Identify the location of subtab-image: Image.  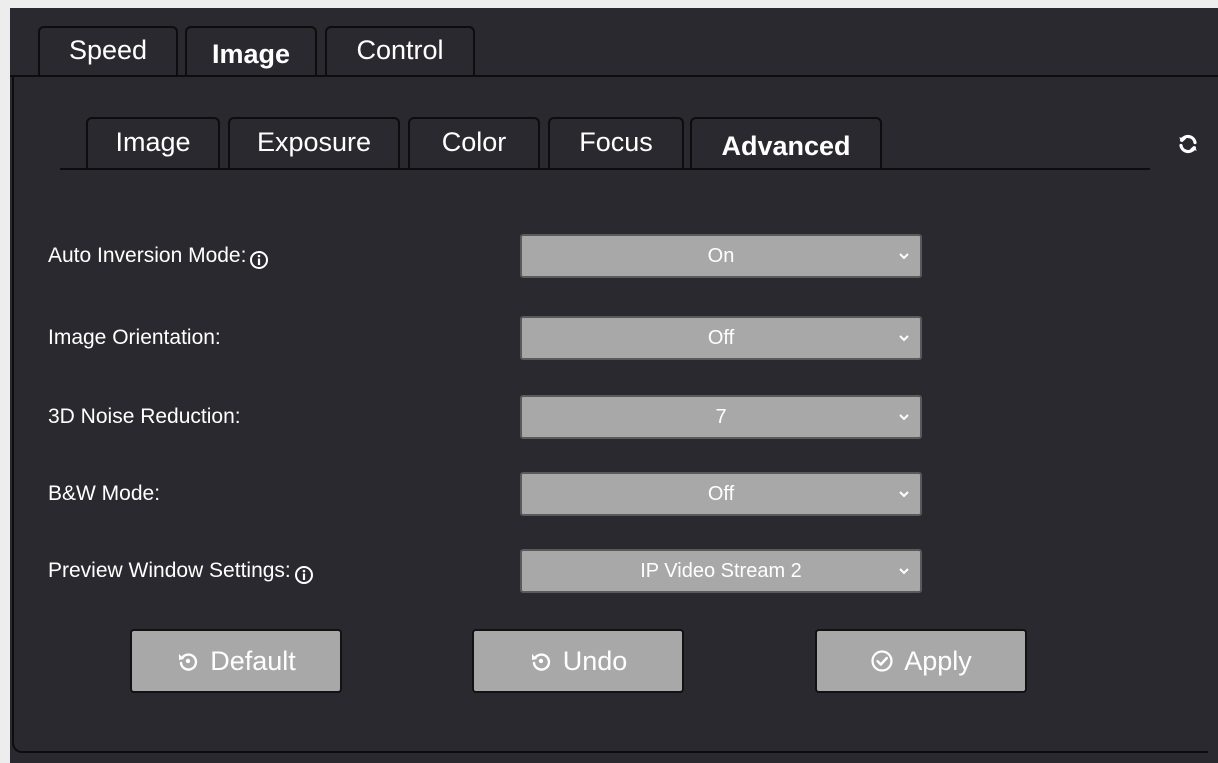
(153, 143).